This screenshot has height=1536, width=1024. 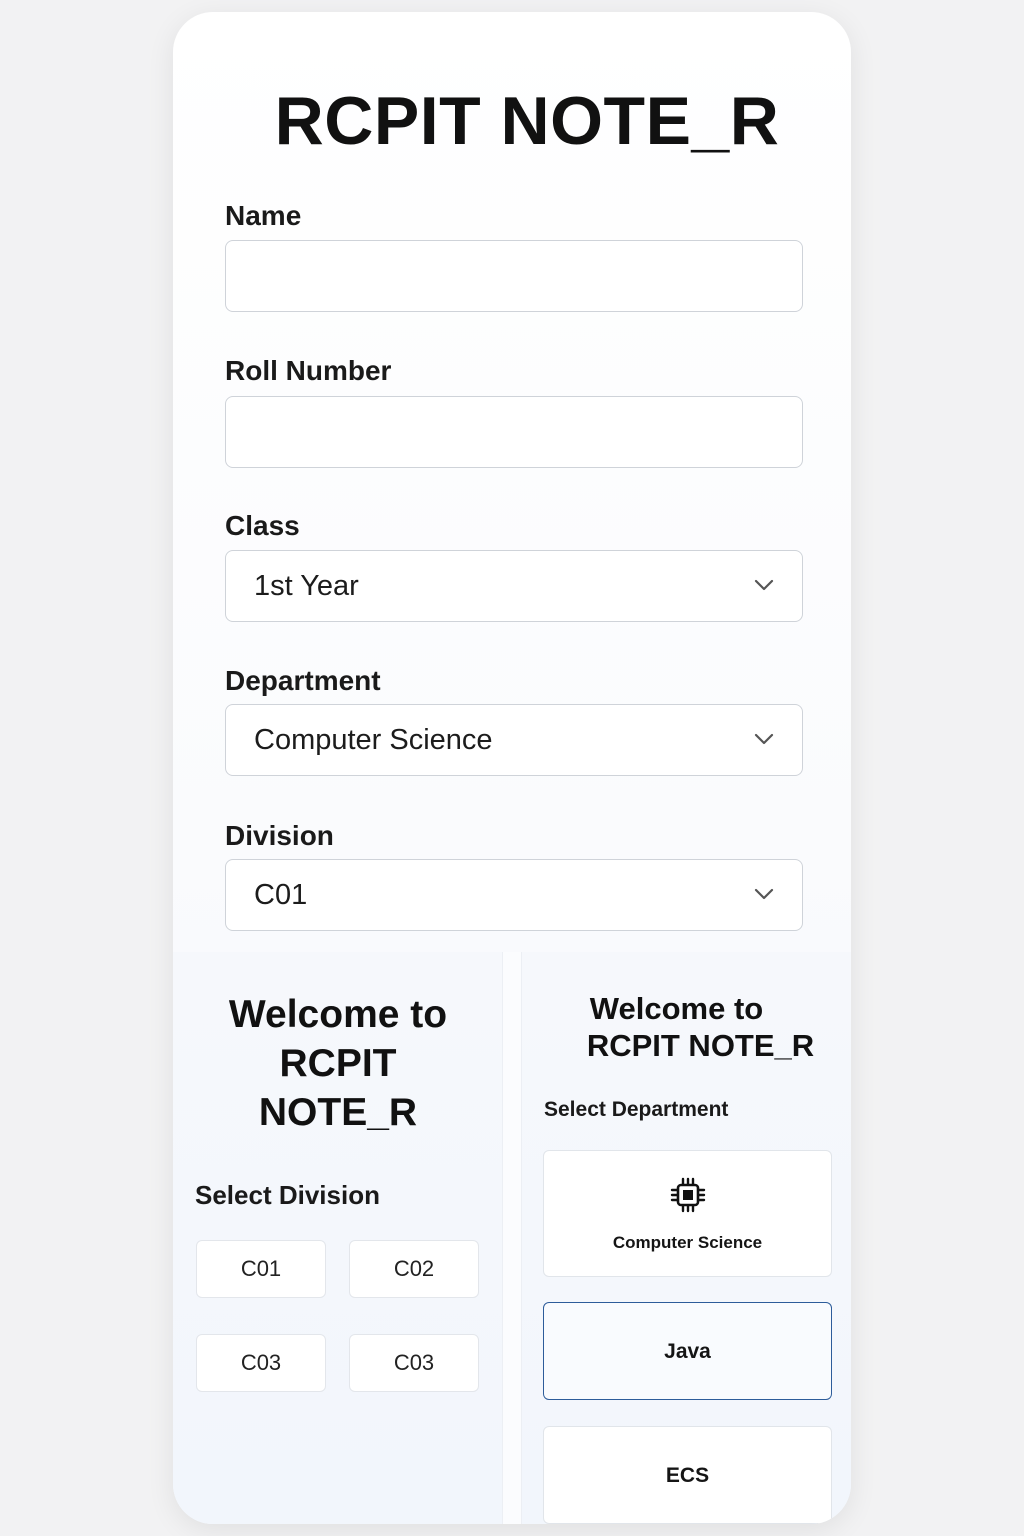 What do you see at coordinates (262, 525) in the screenshot?
I see `class-label: Class` at bounding box center [262, 525].